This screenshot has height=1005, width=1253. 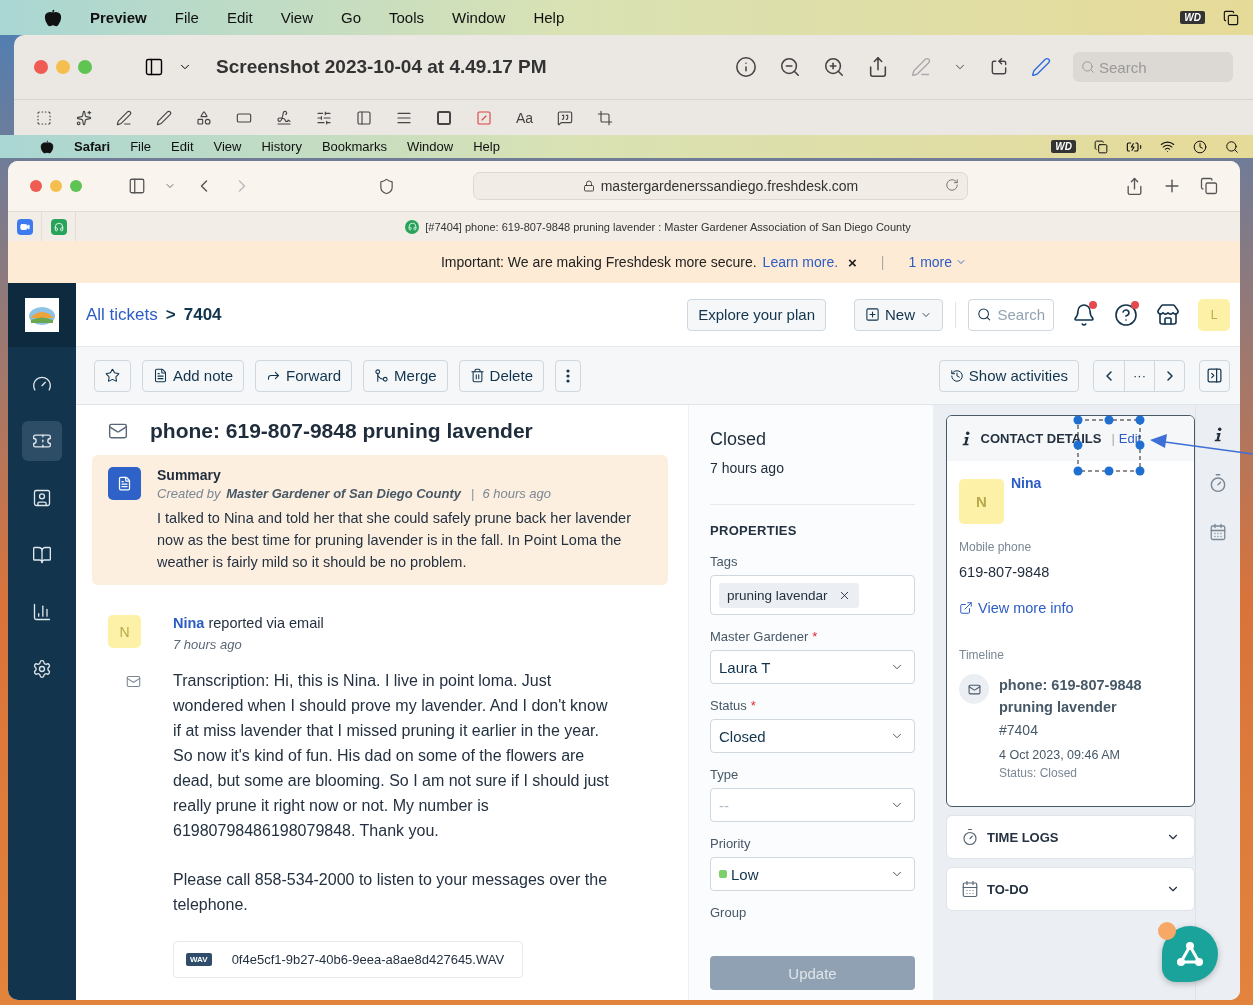 I want to click on tags-field: pruning lavendar, so click(x=812, y=595).